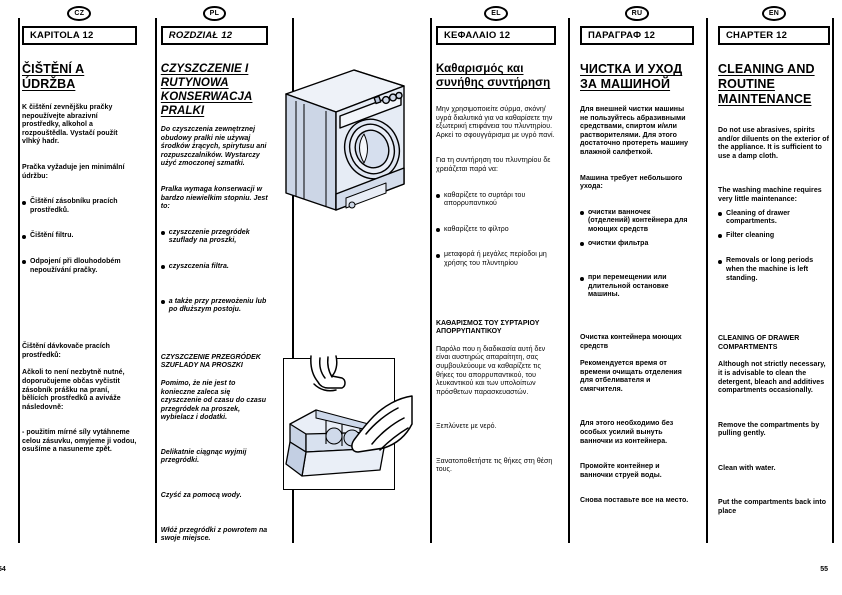 Image resolution: width=842 pixels, height=595 pixels. Describe the element at coordinates (347, 424) in the screenshot. I see `drawer-removal-illustration` at that location.